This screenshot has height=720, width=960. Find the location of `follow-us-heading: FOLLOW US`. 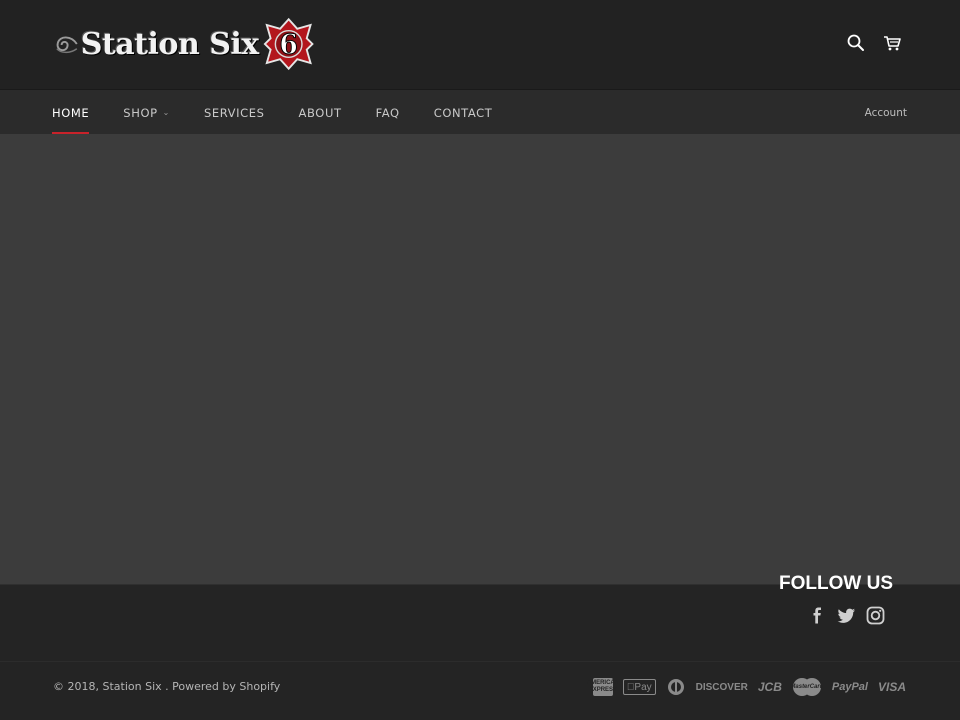

follow-us-heading: FOLLOW US is located at coordinates (836, 583).